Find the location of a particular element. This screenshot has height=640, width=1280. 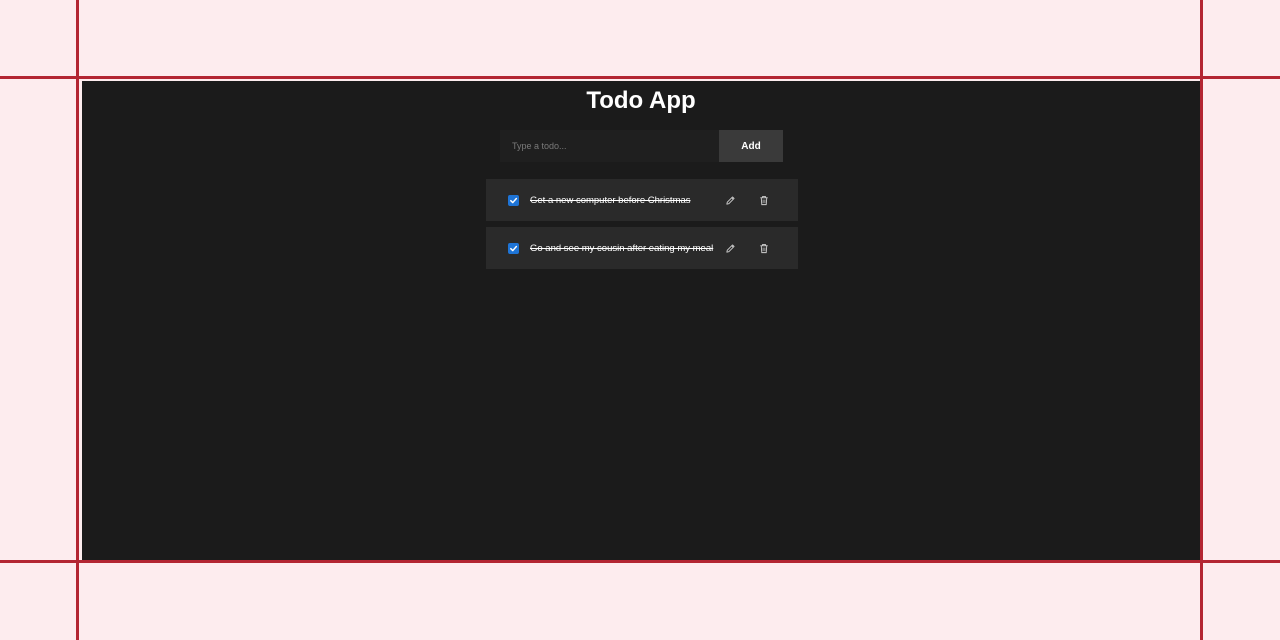

page-title: Todo App is located at coordinates (641, 100).